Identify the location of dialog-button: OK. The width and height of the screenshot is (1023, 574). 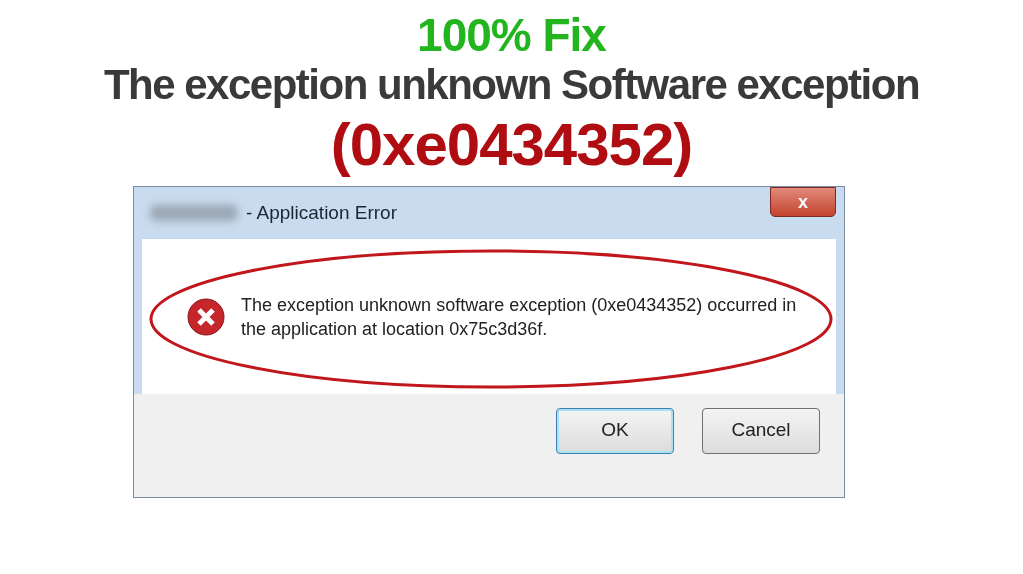
(615, 430).